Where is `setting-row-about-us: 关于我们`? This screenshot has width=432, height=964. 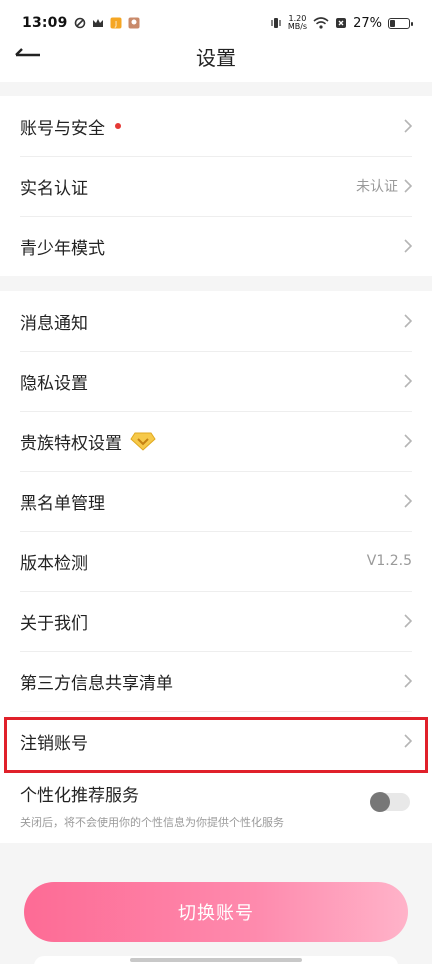 setting-row-about-us: 关于我们 is located at coordinates (216, 621).